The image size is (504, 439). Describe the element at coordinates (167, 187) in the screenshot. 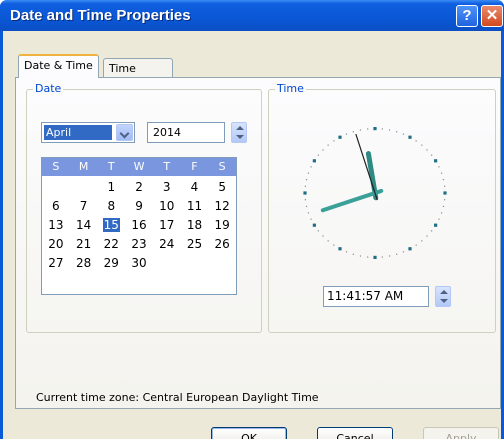

I see `calendar-day: 3` at that location.